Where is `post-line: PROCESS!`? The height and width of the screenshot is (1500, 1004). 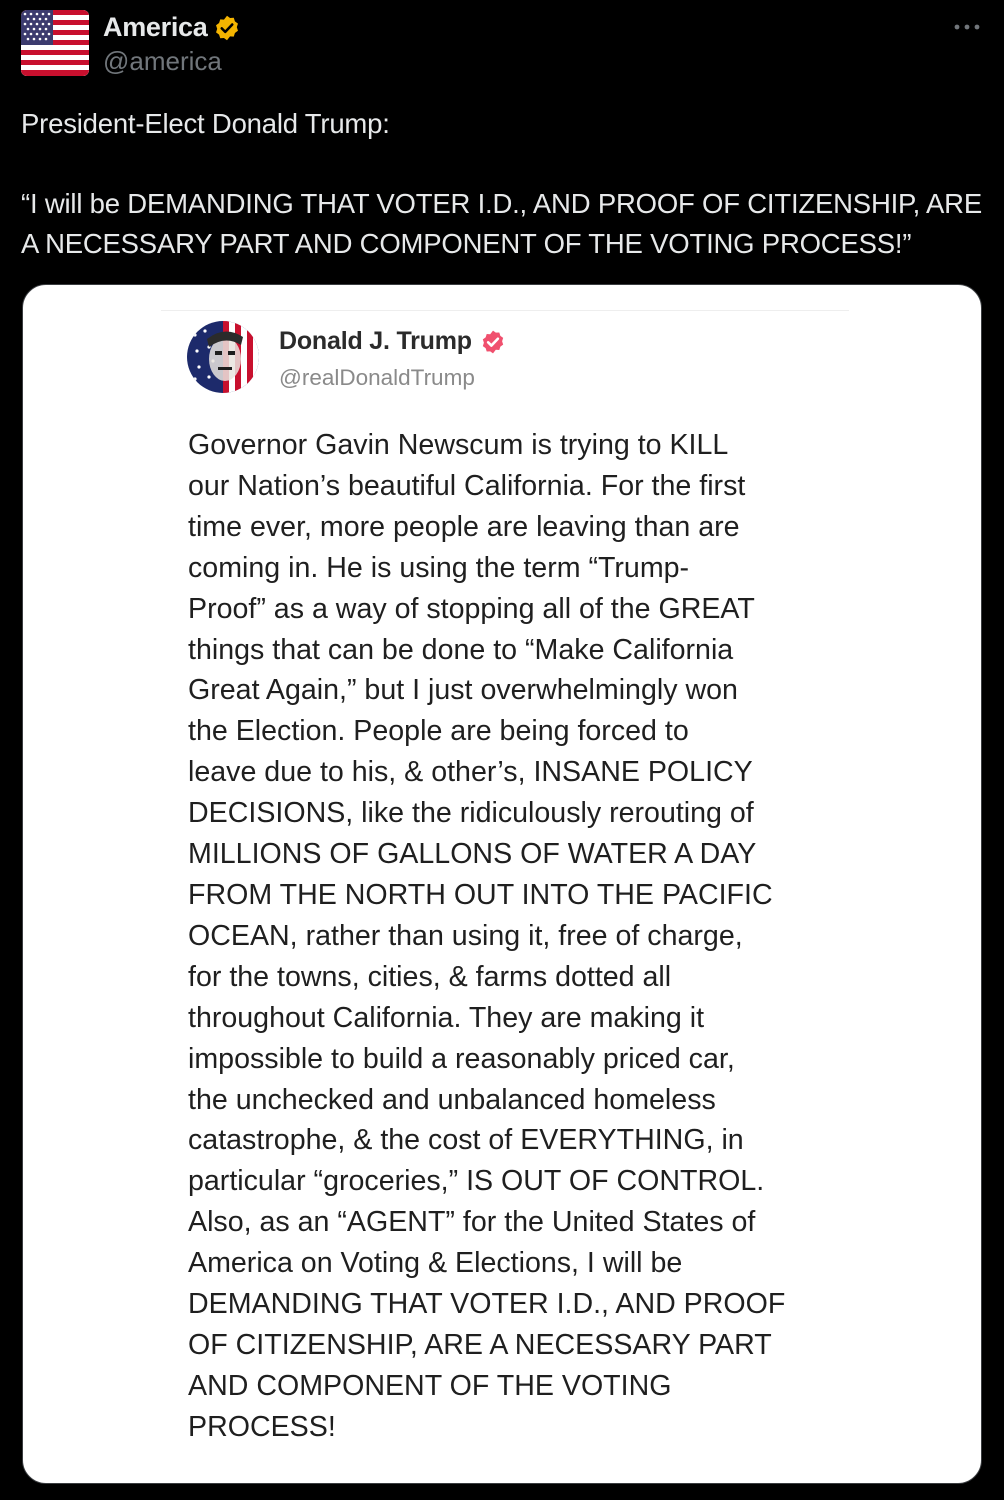
post-line: PROCESS! is located at coordinates (262, 1426).